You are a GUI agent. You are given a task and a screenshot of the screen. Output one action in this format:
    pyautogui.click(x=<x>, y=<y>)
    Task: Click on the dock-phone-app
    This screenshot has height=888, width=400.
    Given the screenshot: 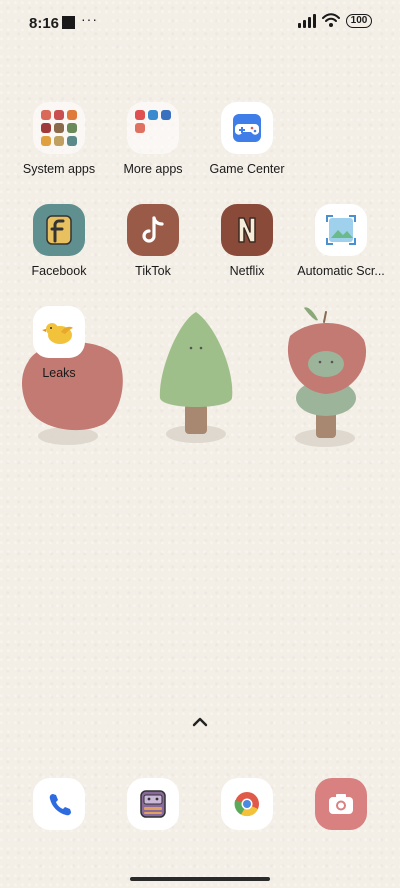 What is the action you would take?
    pyautogui.click(x=59, y=804)
    